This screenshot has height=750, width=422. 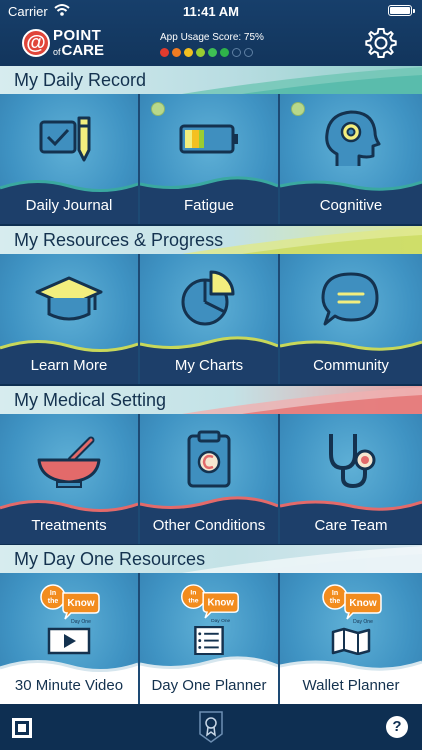 What do you see at coordinates (208, 298) in the screenshot?
I see `pie-chart-icon` at bounding box center [208, 298].